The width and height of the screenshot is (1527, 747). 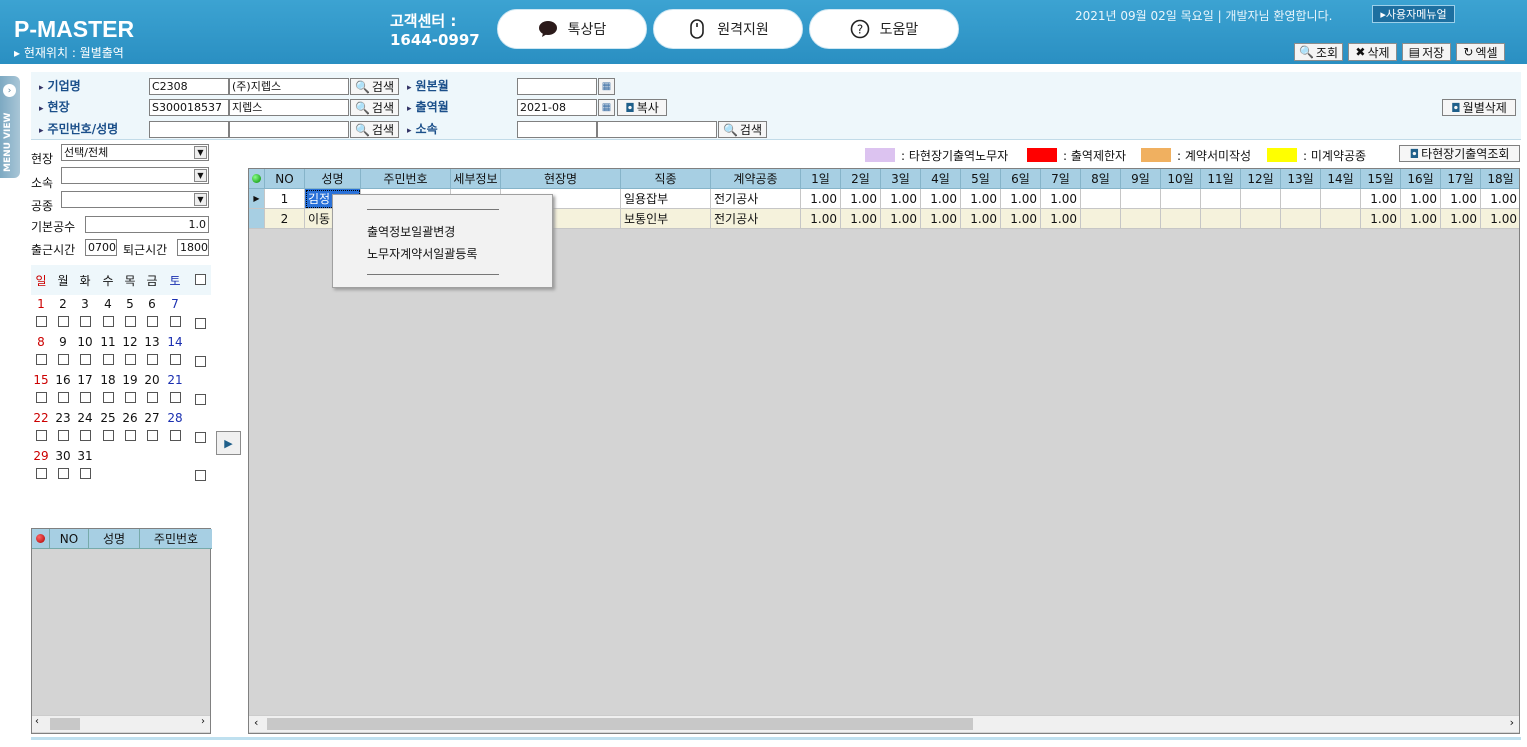 What do you see at coordinates (561, 179) in the screenshot?
I see `grid-header: 현장명` at bounding box center [561, 179].